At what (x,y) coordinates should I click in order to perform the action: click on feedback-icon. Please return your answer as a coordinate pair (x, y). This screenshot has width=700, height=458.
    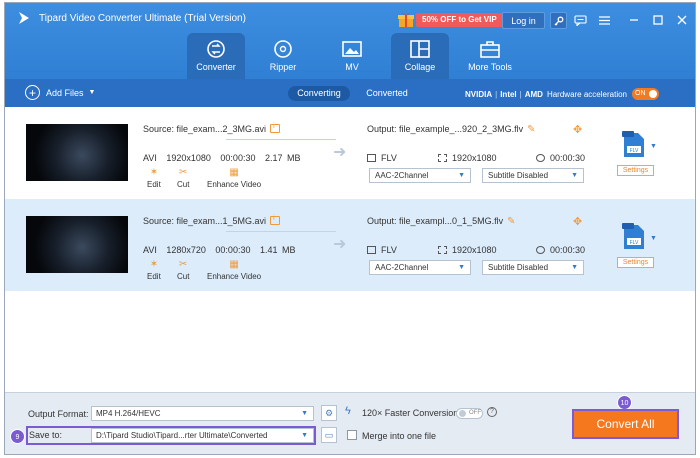
    Looking at the image, I should click on (580, 20).